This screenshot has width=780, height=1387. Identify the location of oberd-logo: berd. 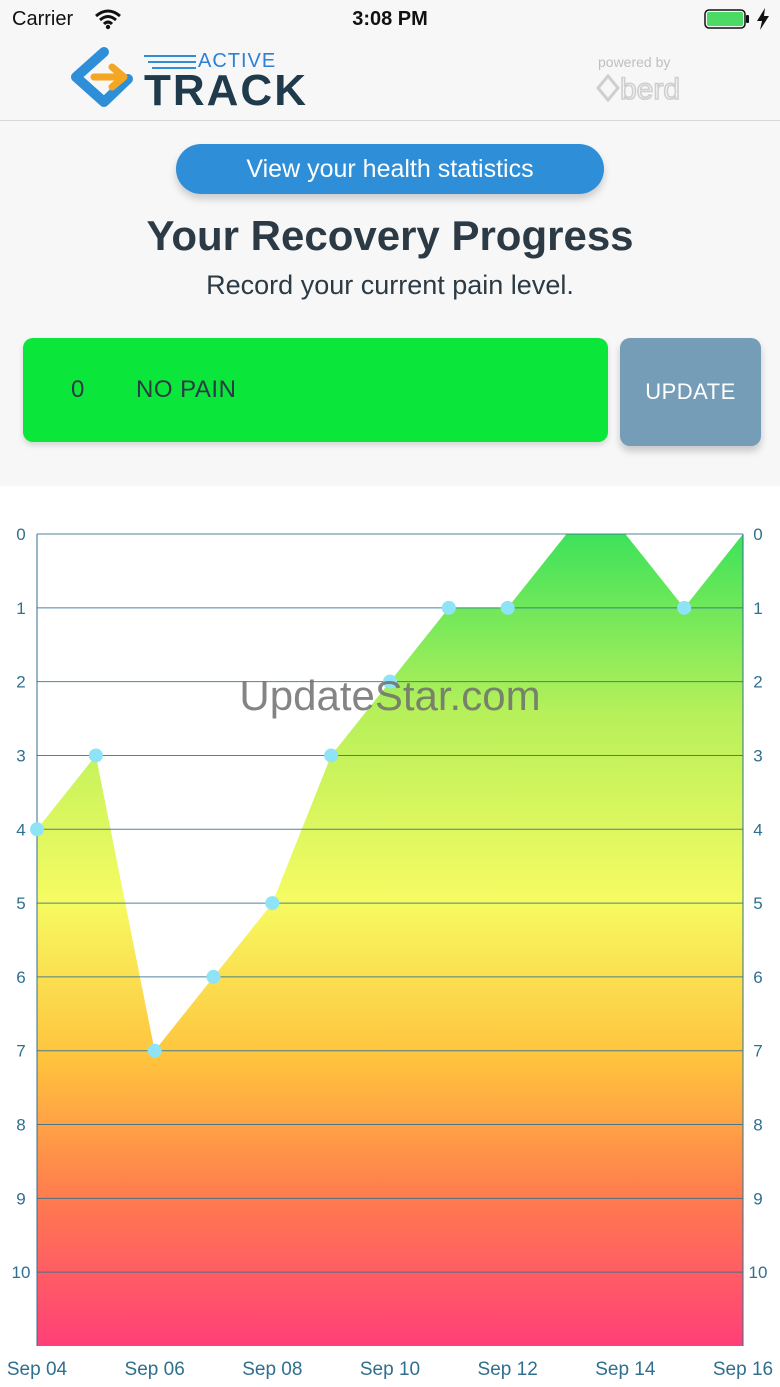
(638, 88).